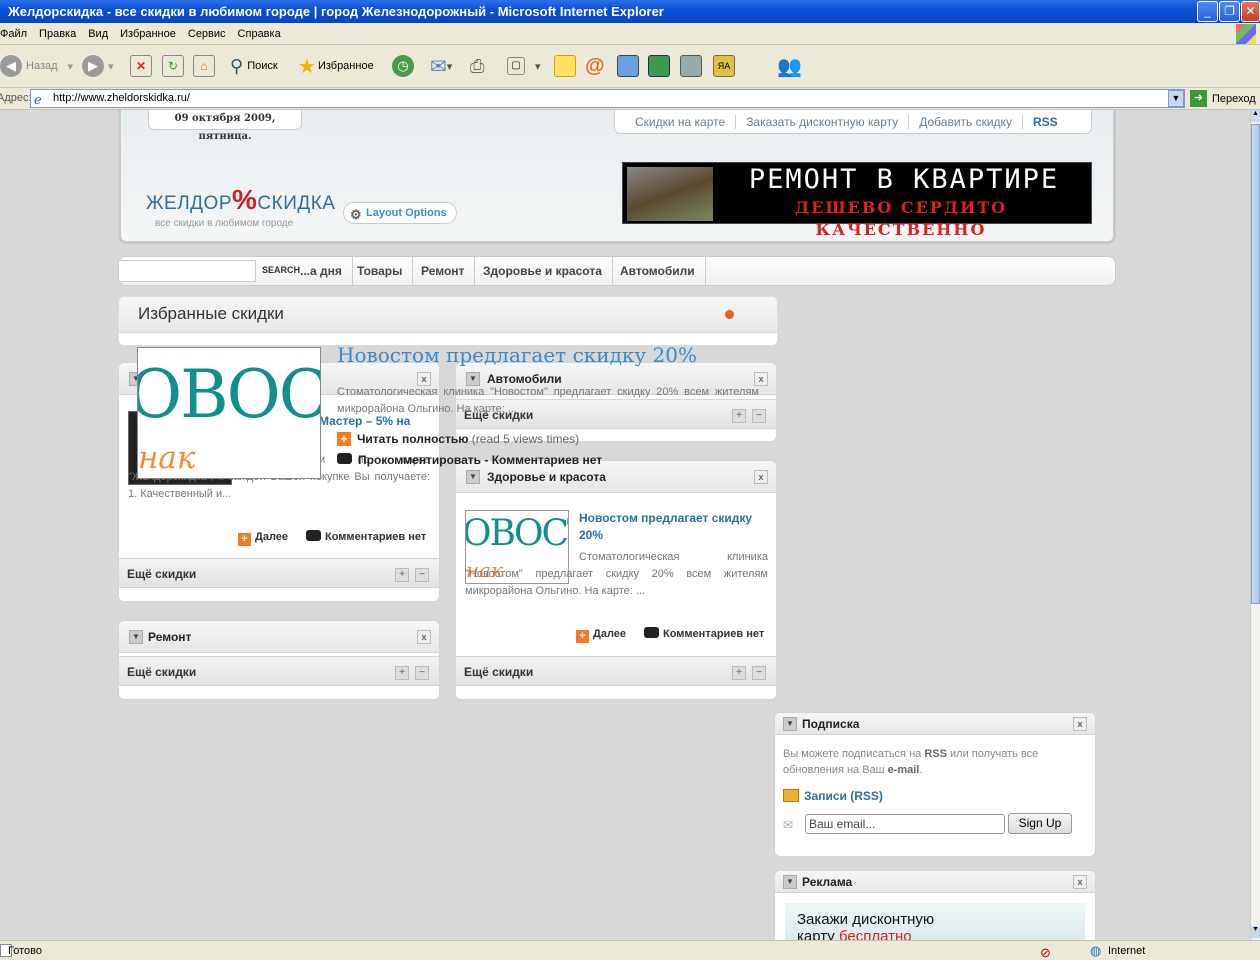  What do you see at coordinates (788, 825) in the screenshot?
I see `envelope-icon: ✉` at bounding box center [788, 825].